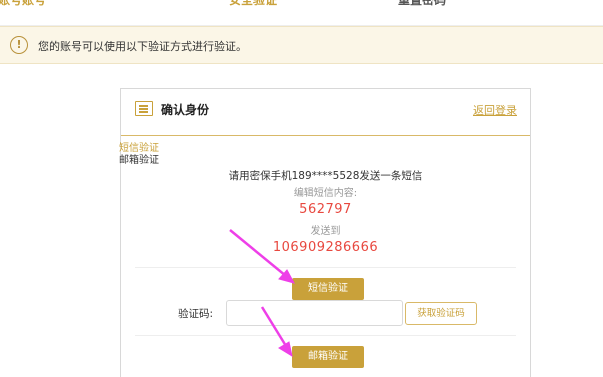 This screenshot has width=603, height=377. I want to click on step-bar: 账号账号 安全验证 重置密码, so click(301, 13).